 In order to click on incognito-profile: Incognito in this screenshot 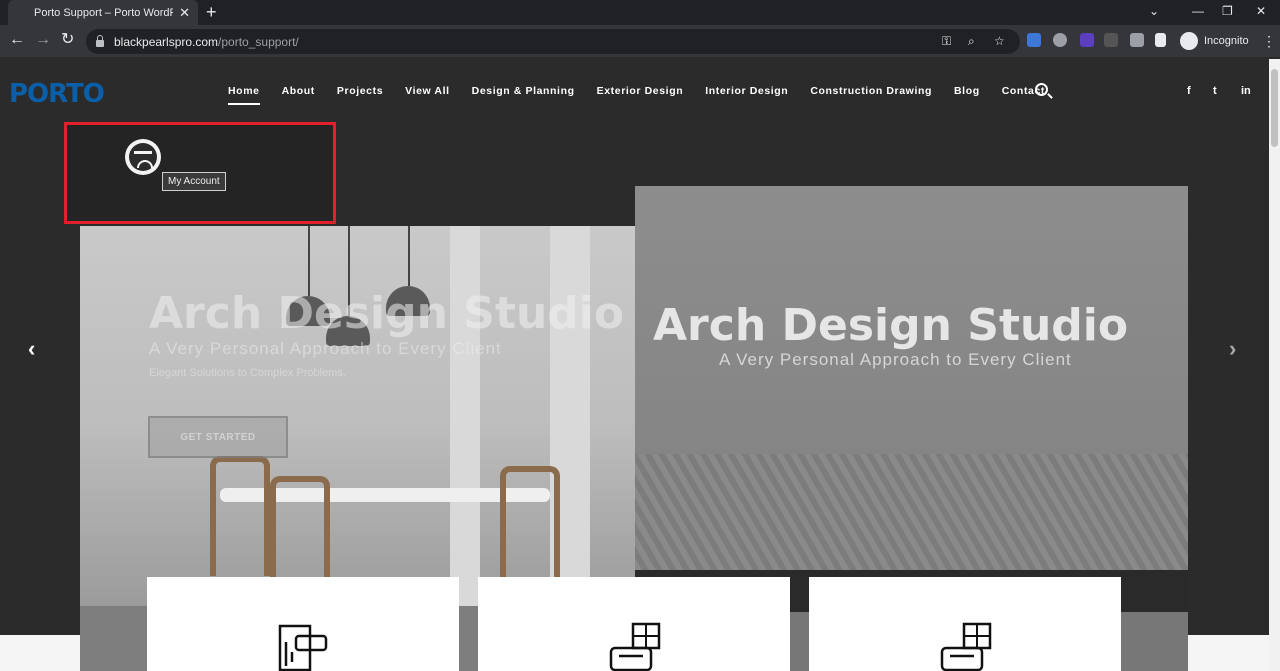, I will do `click(1214, 41)`.